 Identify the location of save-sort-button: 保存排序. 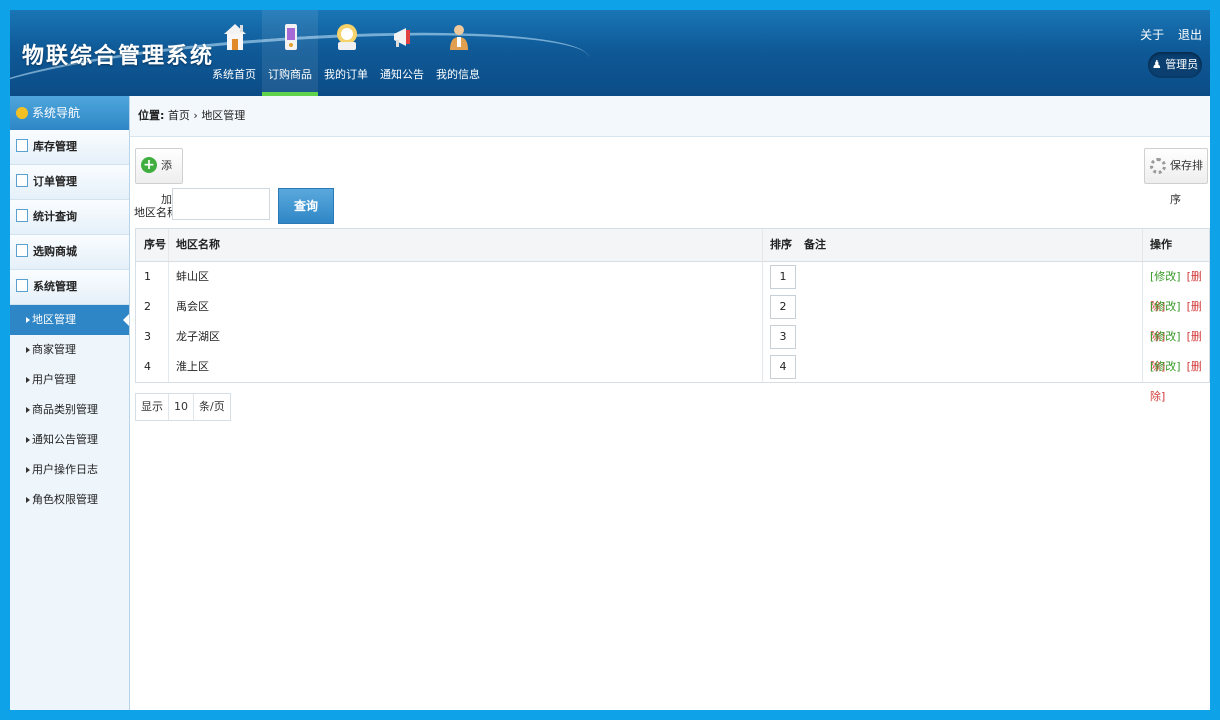
(1176, 177).